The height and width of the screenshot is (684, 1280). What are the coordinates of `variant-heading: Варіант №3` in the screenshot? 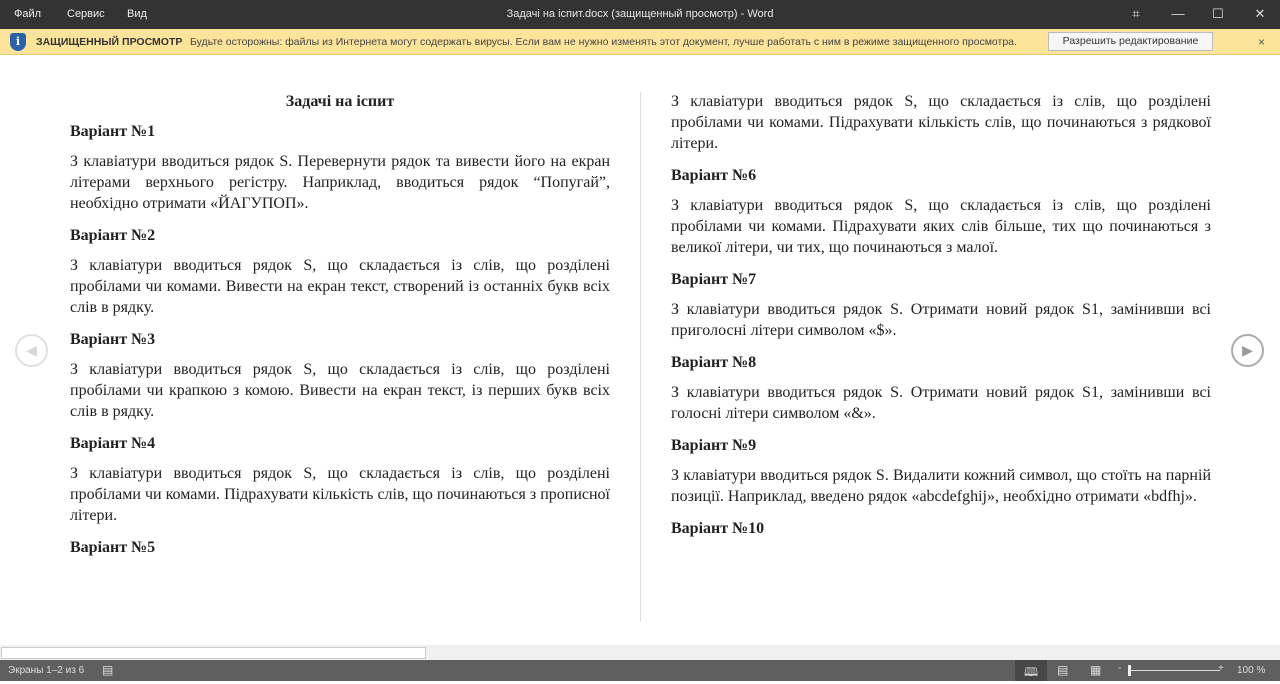 It's located at (113, 339).